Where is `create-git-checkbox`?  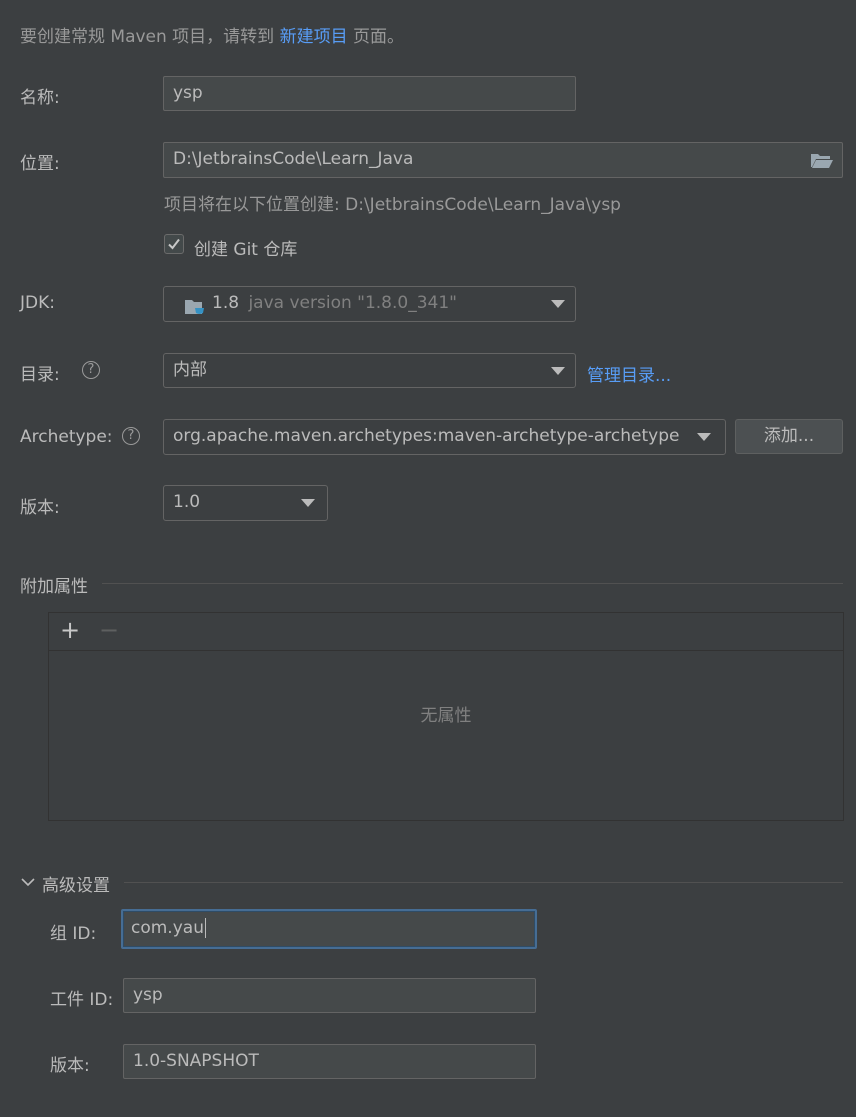 create-git-checkbox is located at coordinates (174, 244).